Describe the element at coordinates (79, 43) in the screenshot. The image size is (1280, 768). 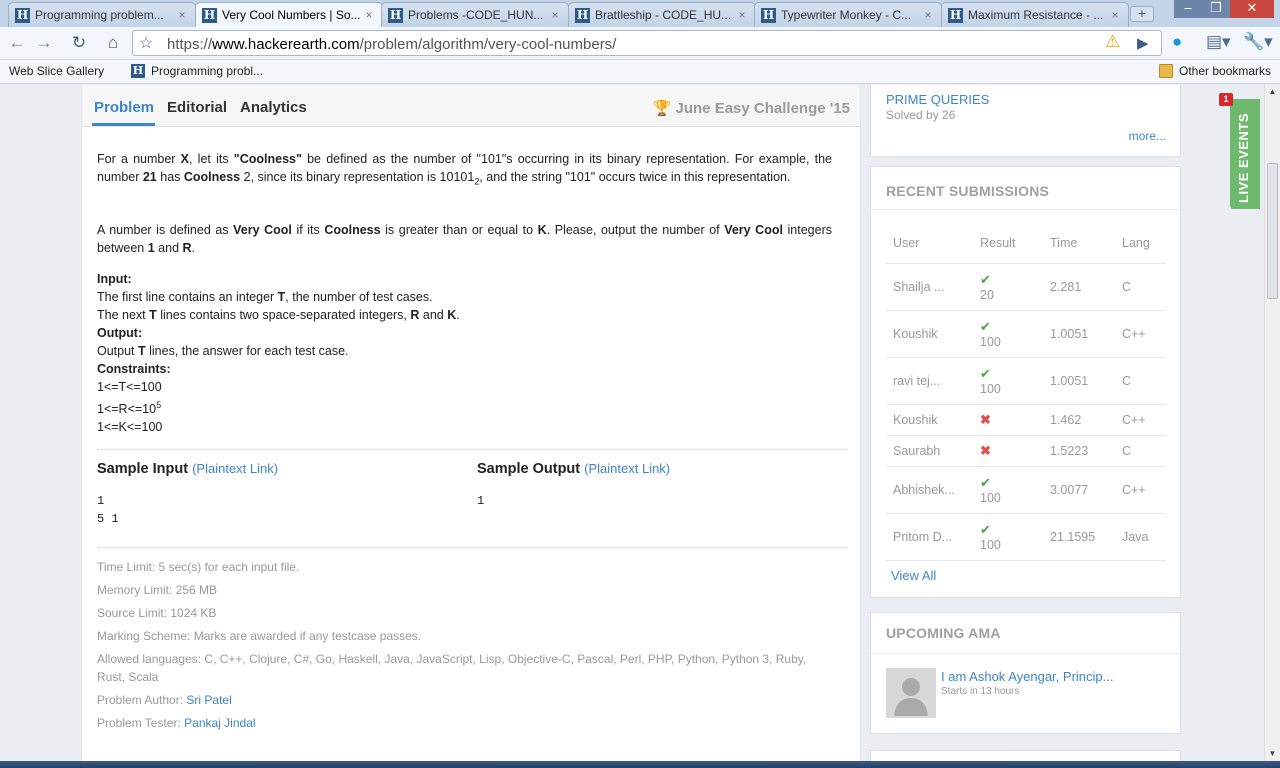
I see `reload-icon: ↻` at that location.